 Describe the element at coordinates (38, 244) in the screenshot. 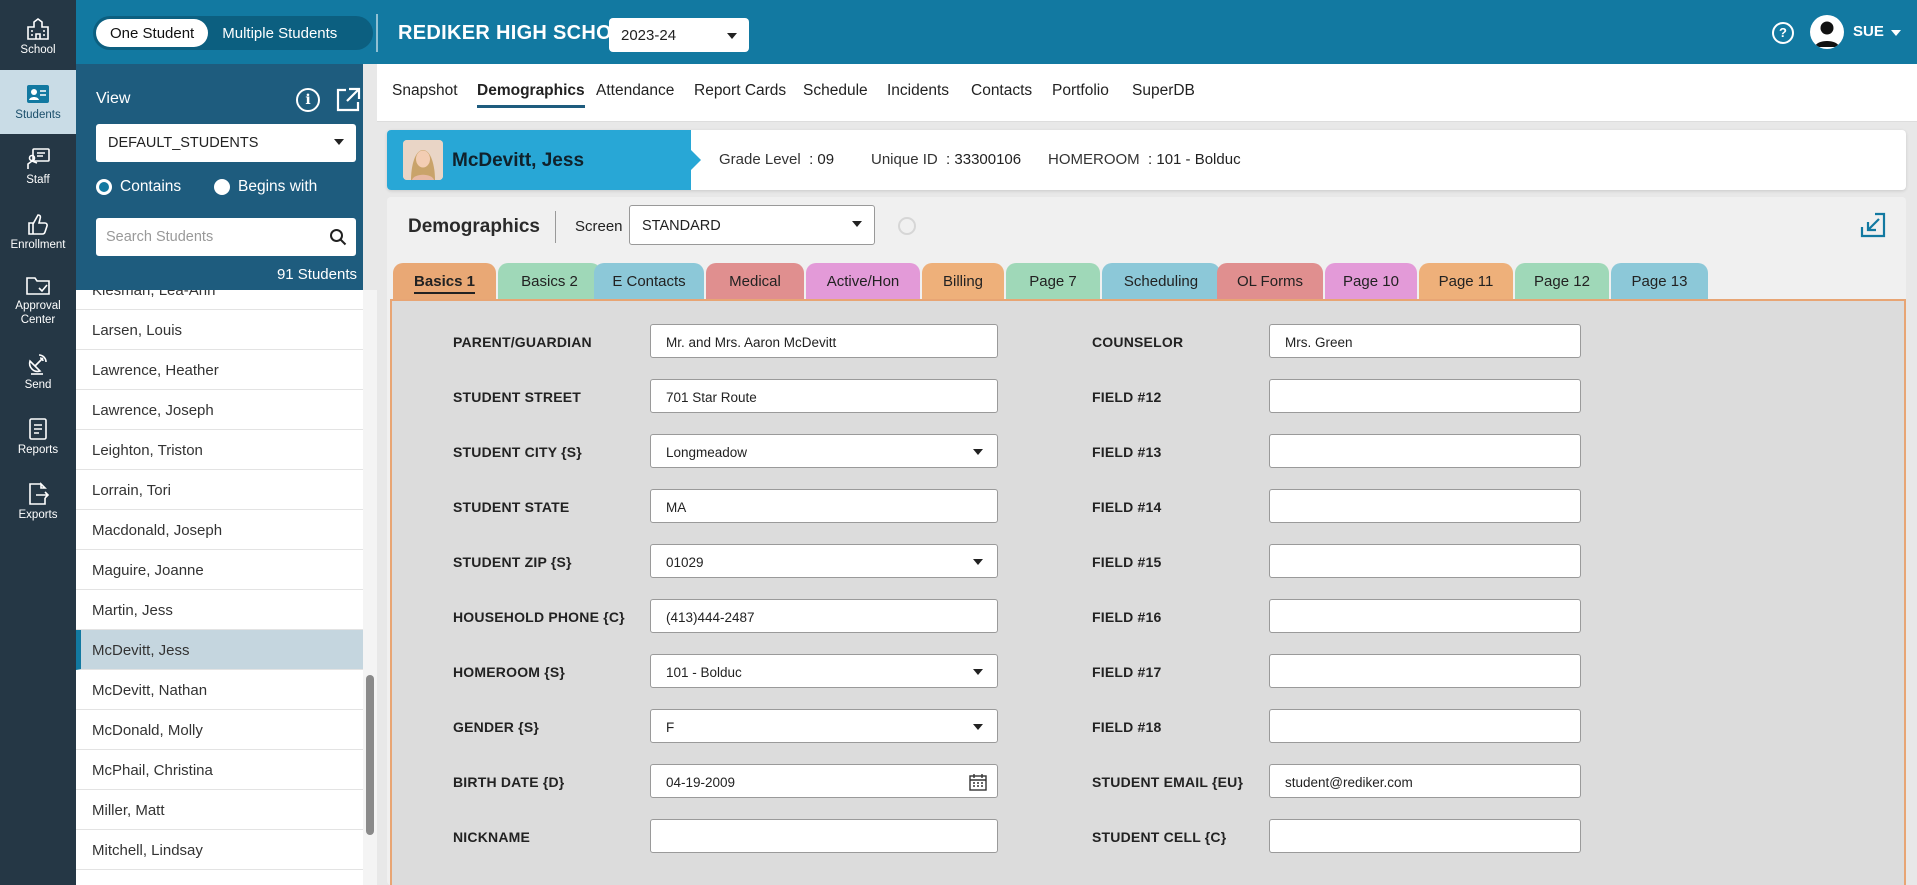

I see `rail-label: Enrollment` at that location.